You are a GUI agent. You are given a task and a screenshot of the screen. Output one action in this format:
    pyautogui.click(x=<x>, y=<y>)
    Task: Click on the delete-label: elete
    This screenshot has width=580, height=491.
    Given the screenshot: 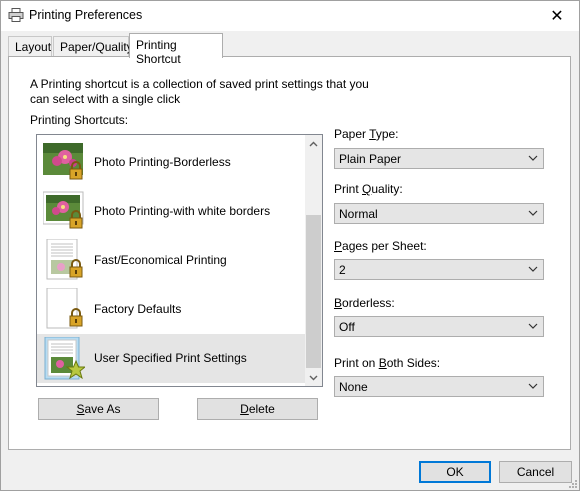 What is the action you would take?
    pyautogui.click(x=261, y=409)
    